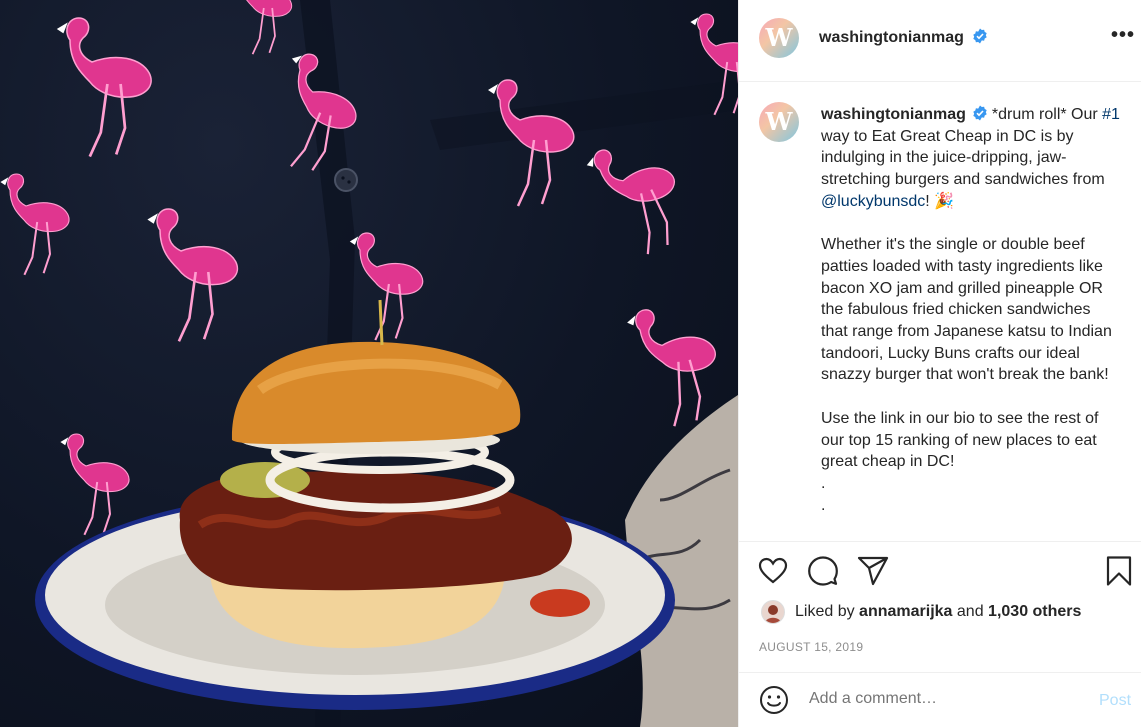 The width and height of the screenshot is (1141, 727). I want to click on comment-bar: Post, so click(940, 699).